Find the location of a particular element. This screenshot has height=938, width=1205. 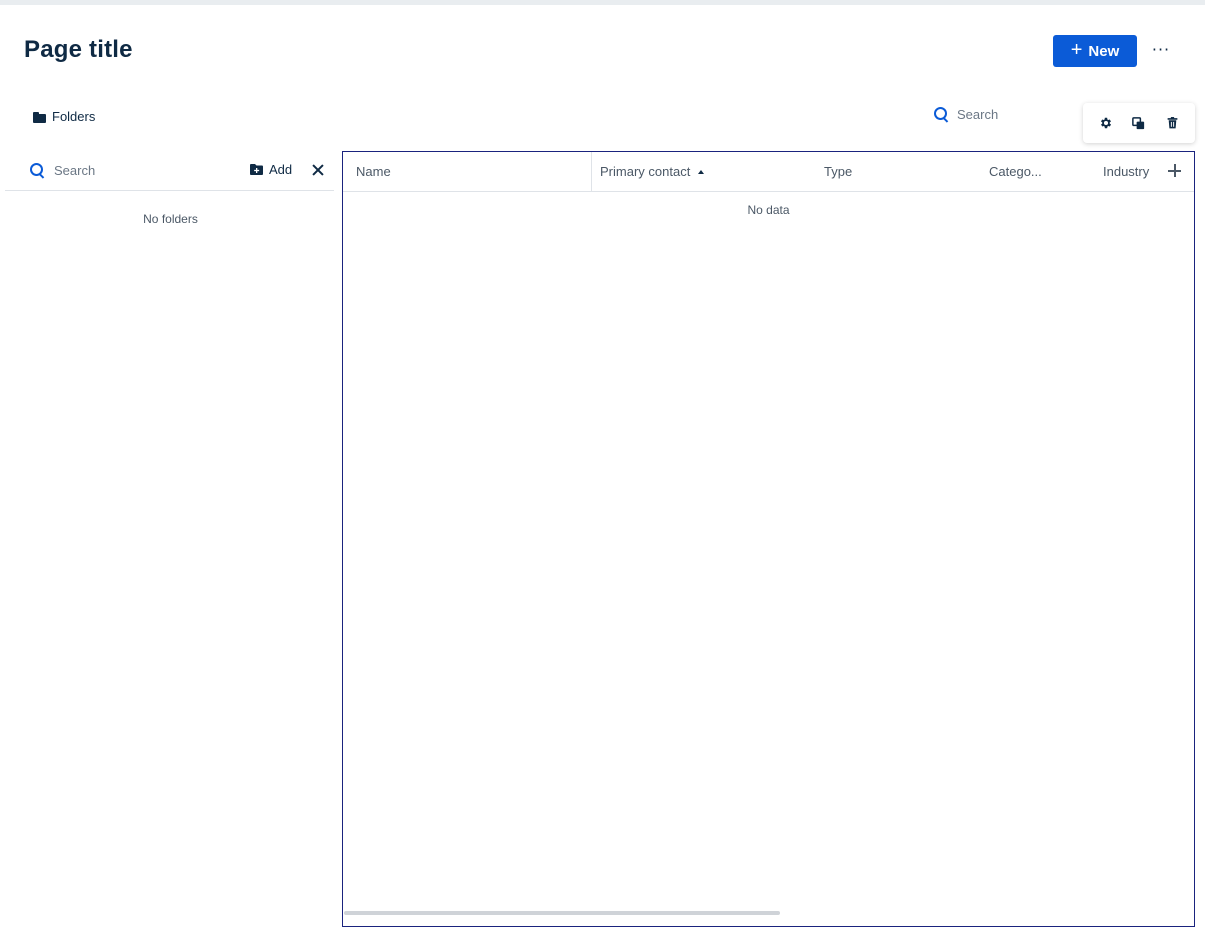

row-actions-toolbar is located at coordinates (1139, 123).